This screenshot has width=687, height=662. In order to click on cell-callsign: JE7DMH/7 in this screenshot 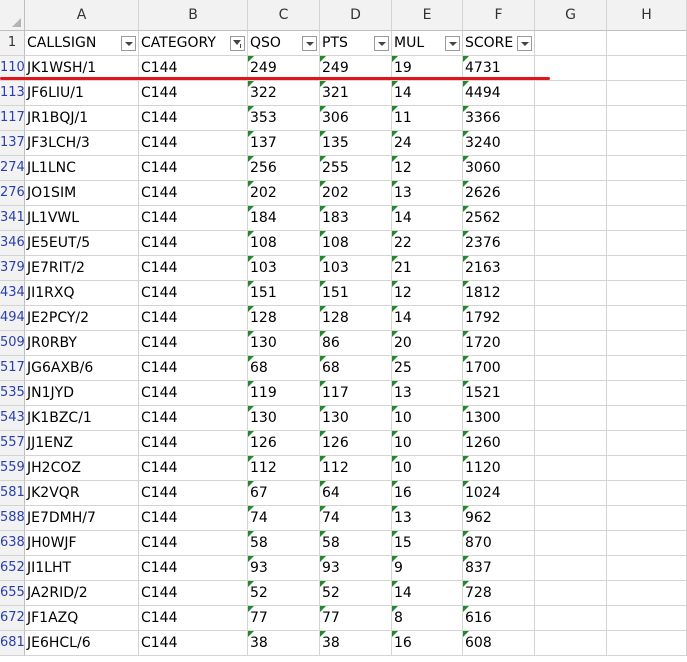, I will do `click(82, 518)`.